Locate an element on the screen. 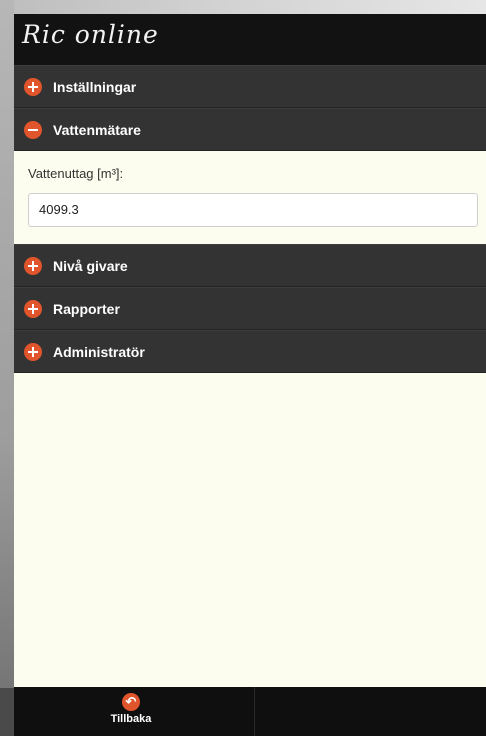 The height and width of the screenshot is (736, 486). frame-top is located at coordinates (243, 7).